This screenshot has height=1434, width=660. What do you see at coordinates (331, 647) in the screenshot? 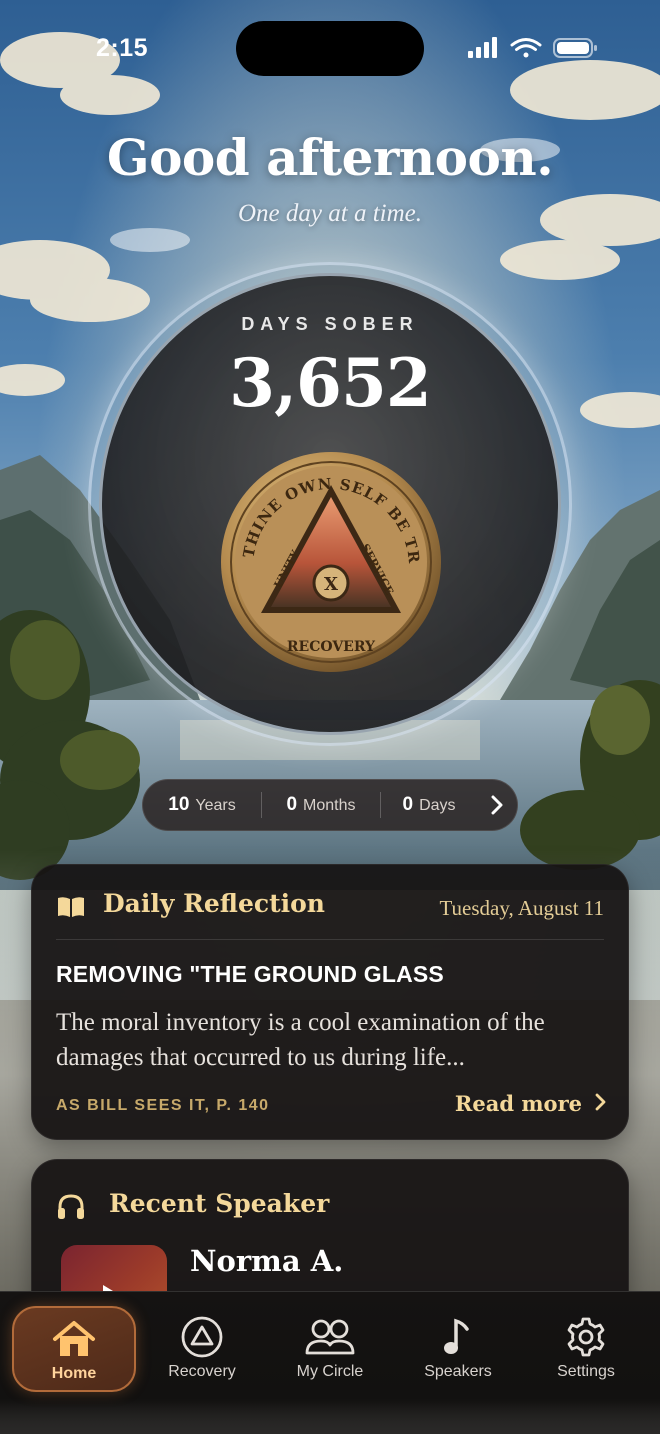
I see `medallion-bottom: RECOVERY` at bounding box center [331, 647].